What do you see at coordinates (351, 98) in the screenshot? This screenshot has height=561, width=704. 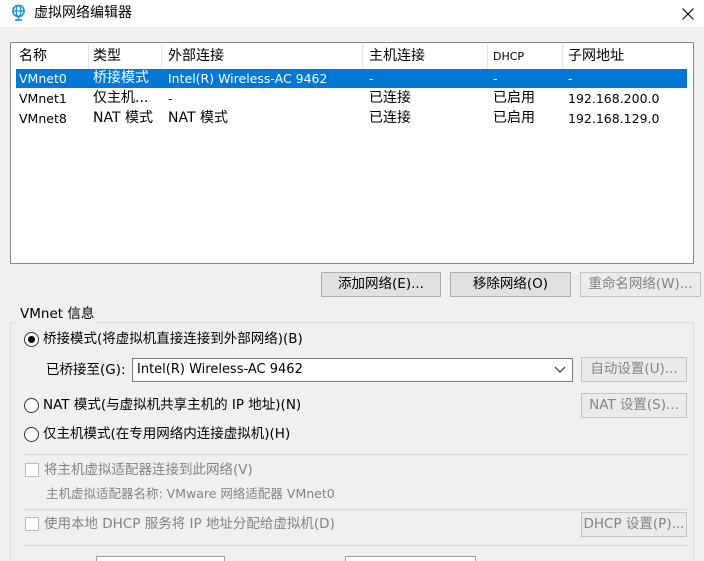 I see `table-row: VMnet1 仅主机... - 已连接 已启用 192.168.200.0` at bounding box center [351, 98].